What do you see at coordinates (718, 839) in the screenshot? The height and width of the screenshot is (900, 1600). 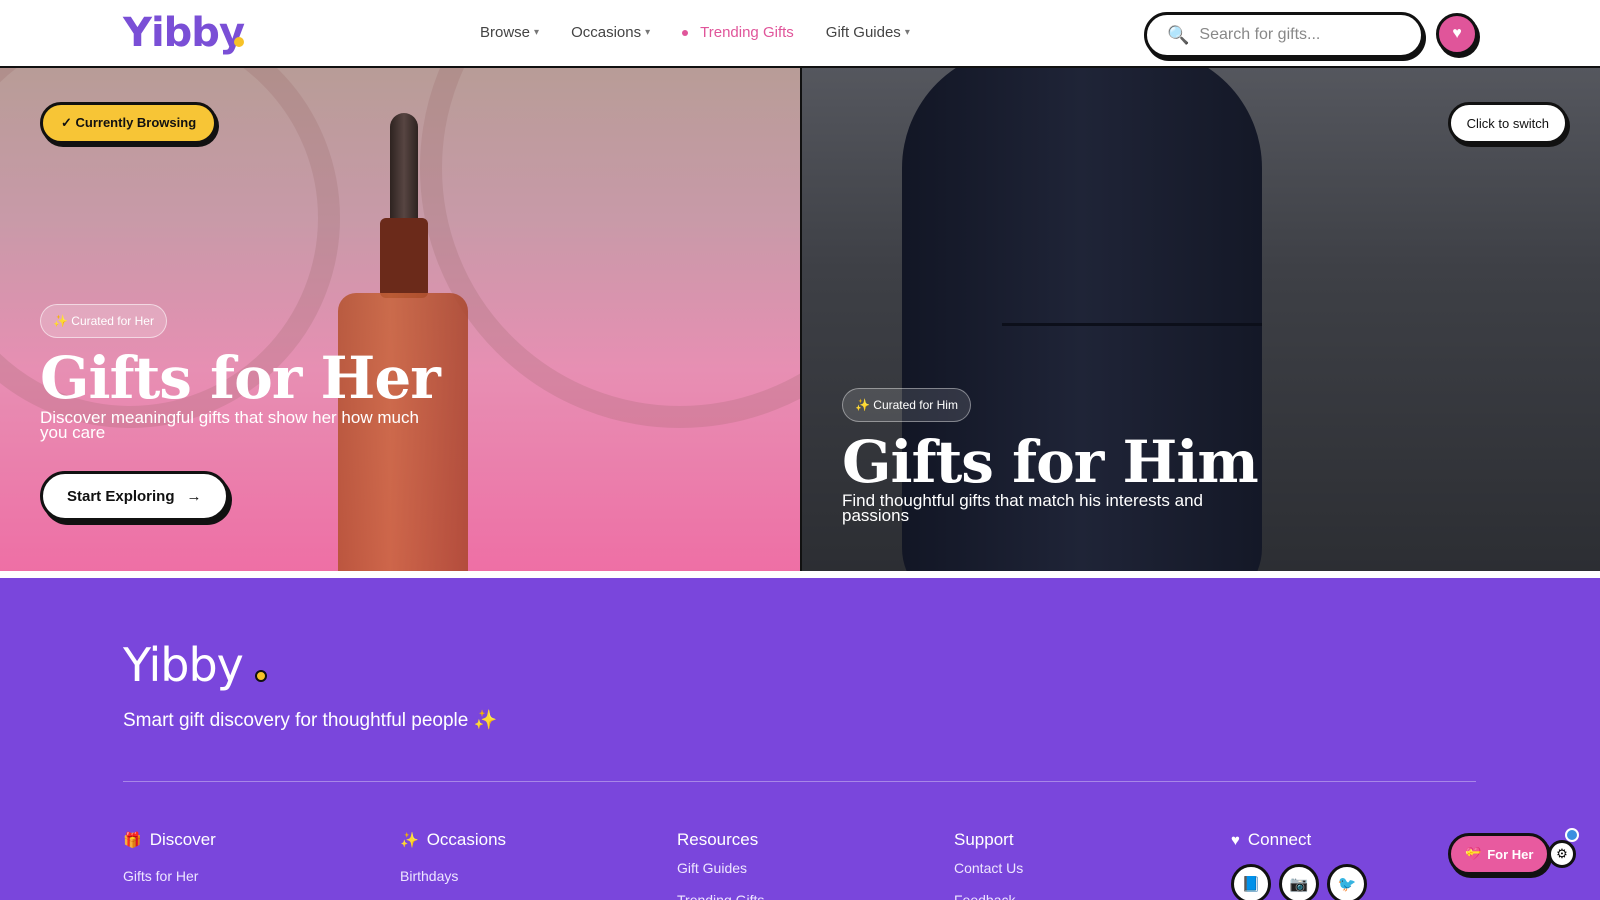 I see `resources-heading: Resources` at bounding box center [718, 839].